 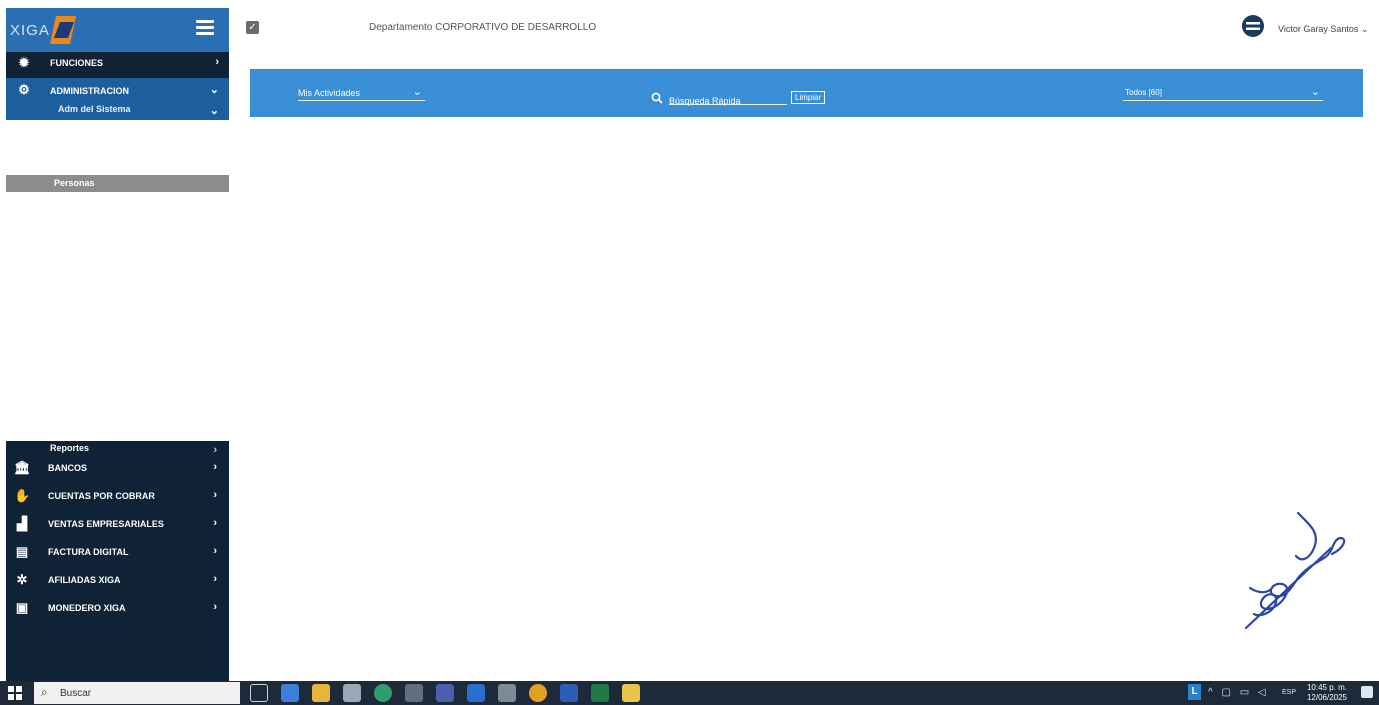 I want to click on user-name: Victor Garay Santos, so click(x=1318, y=29).